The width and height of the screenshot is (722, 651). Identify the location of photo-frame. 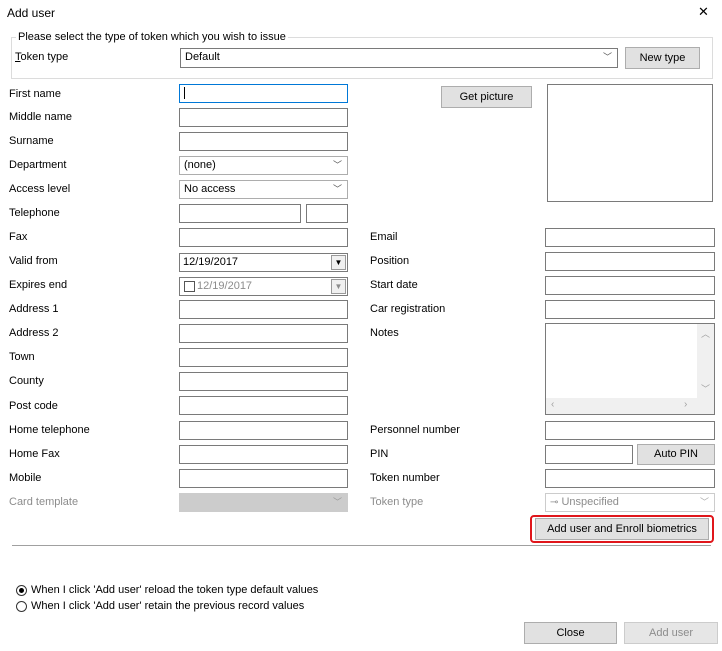
(630, 143).